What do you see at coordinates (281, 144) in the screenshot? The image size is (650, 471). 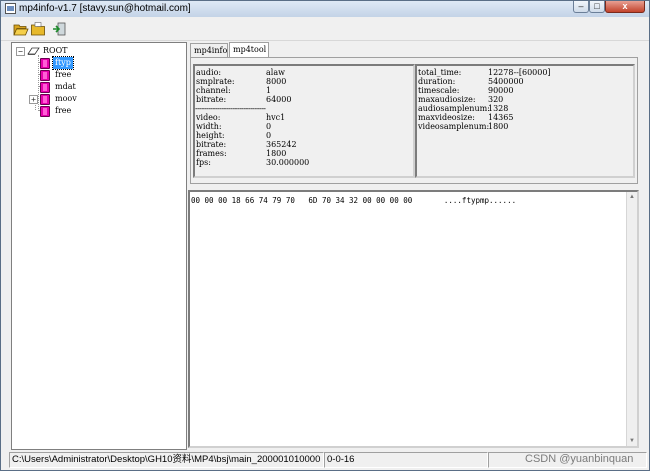 I see `info-value: 365242` at bounding box center [281, 144].